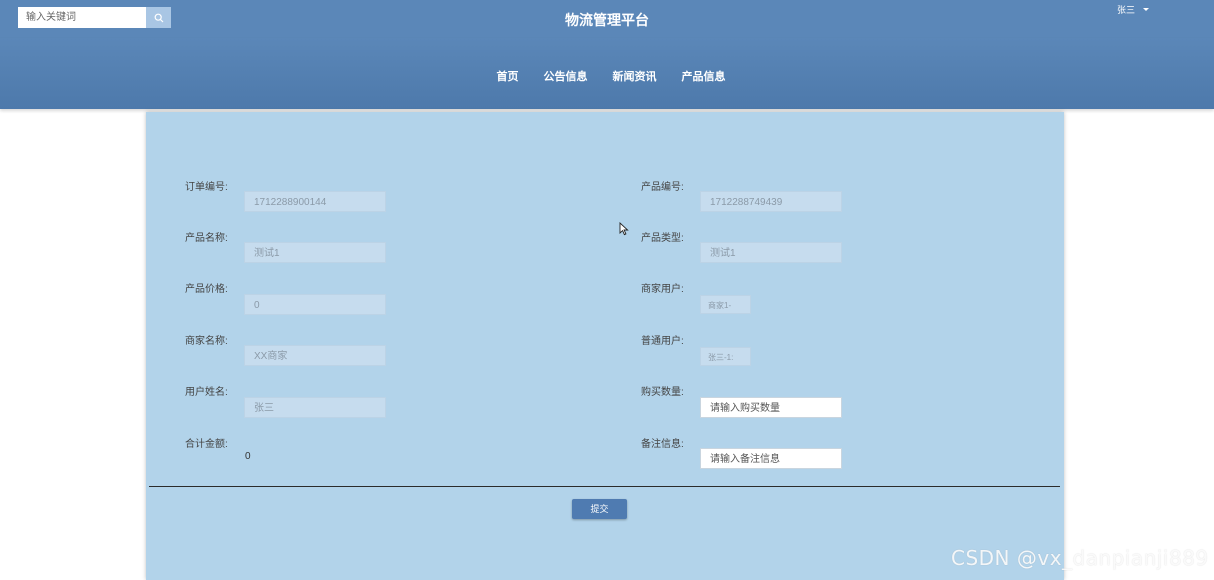 The height and width of the screenshot is (580, 1214). Describe the element at coordinates (206, 187) in the screenshot. I see `order-no-label: 订单编号:` at that location.